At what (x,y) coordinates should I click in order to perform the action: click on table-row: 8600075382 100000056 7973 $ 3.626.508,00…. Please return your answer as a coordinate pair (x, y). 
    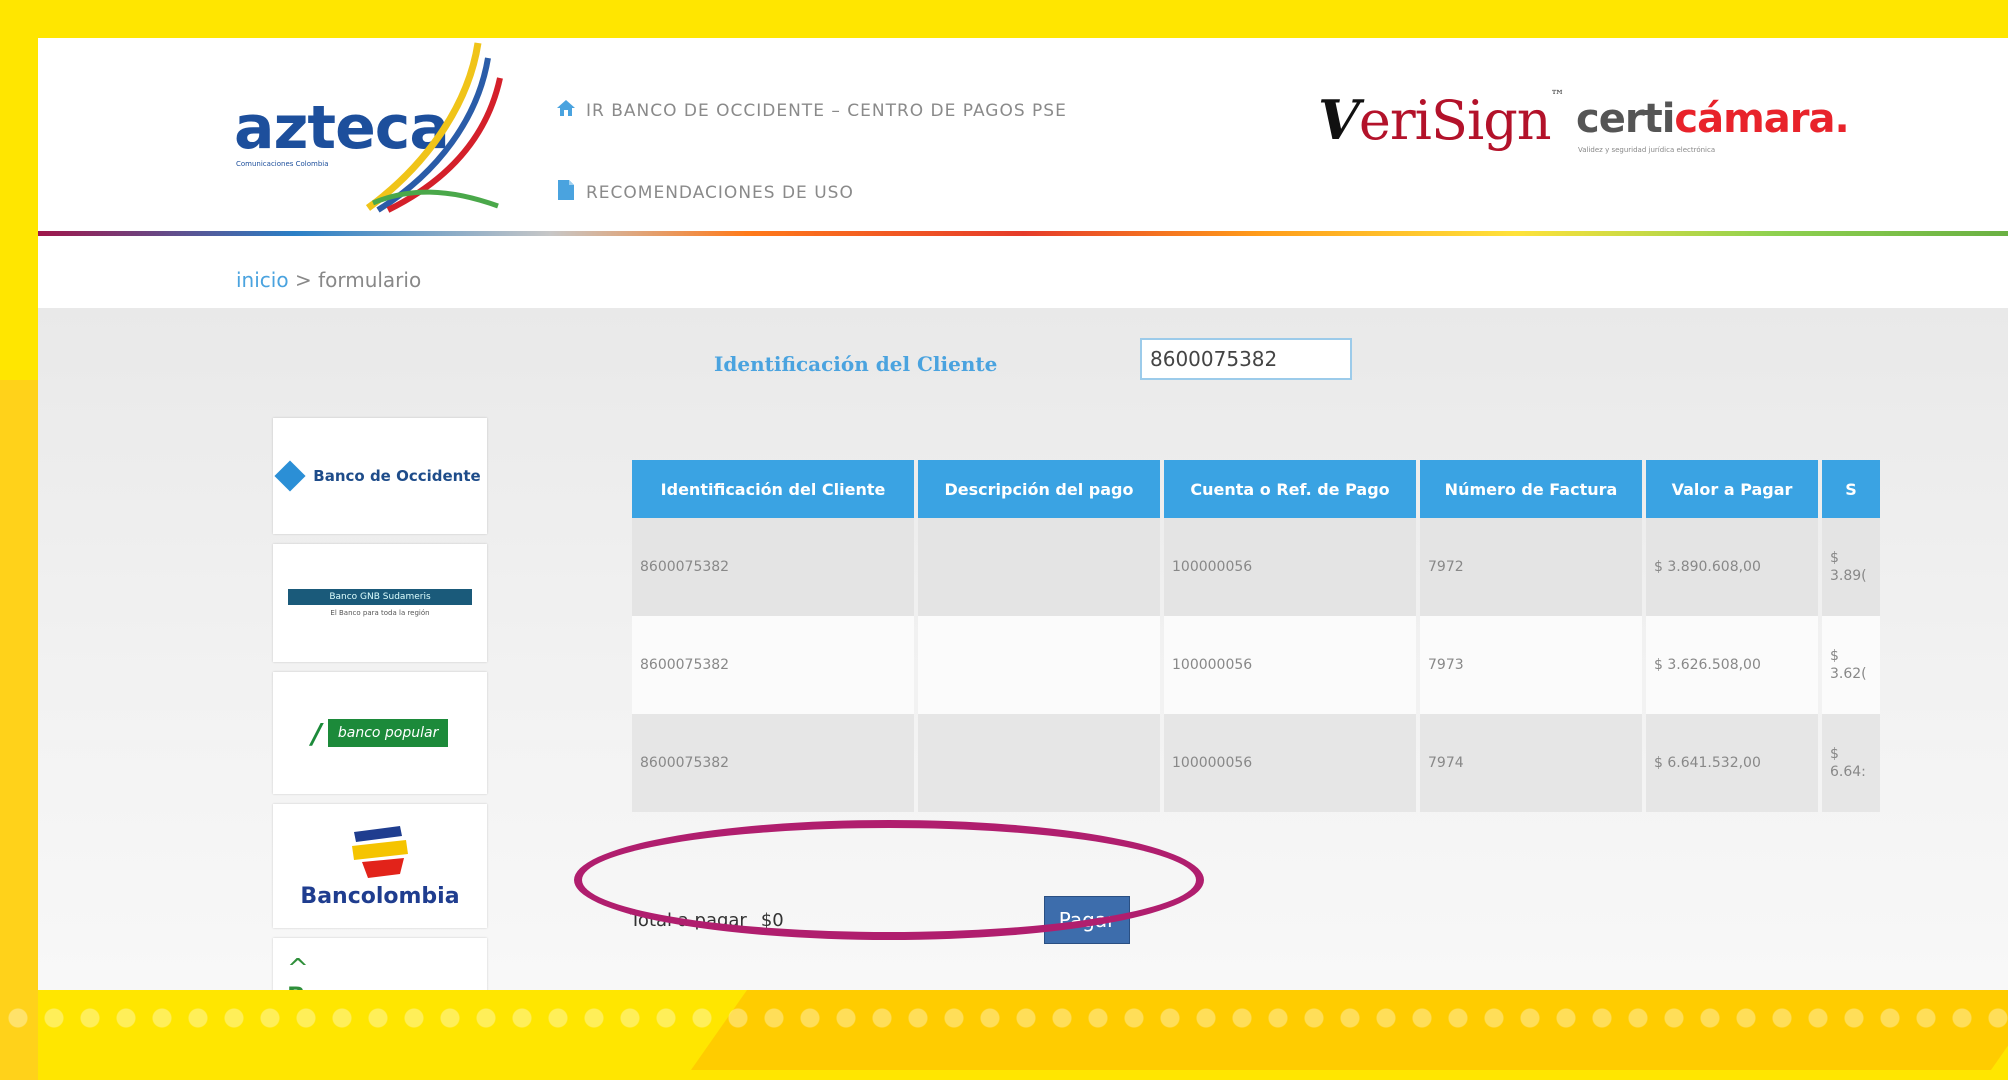
    Looking at the image, I should click on (1256, 665).